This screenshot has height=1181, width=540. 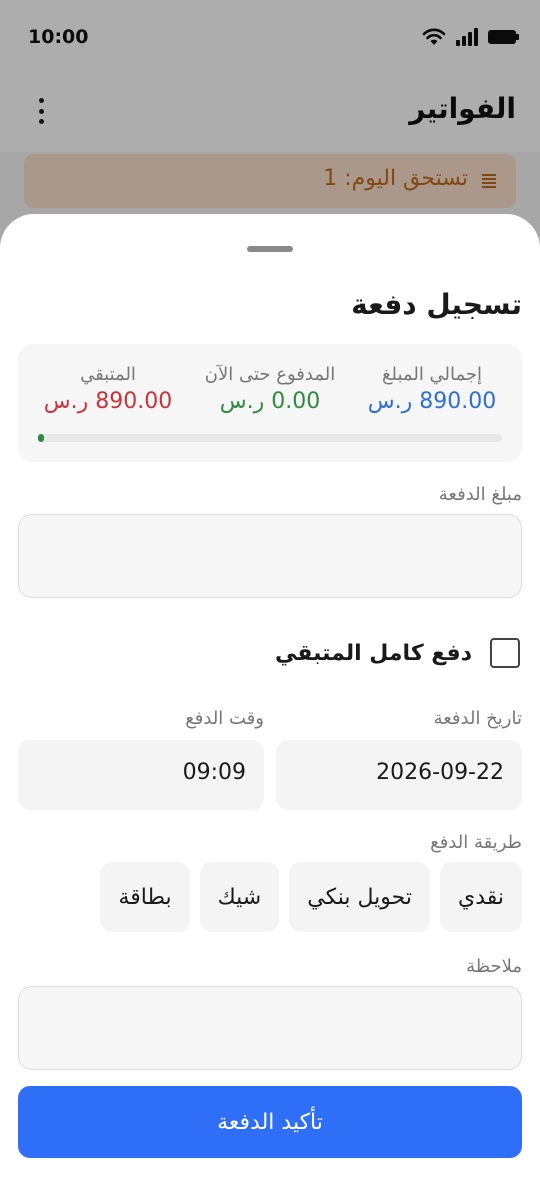 I want to click on total-value: 890.00 ر.س, so click(x=432, y=401).